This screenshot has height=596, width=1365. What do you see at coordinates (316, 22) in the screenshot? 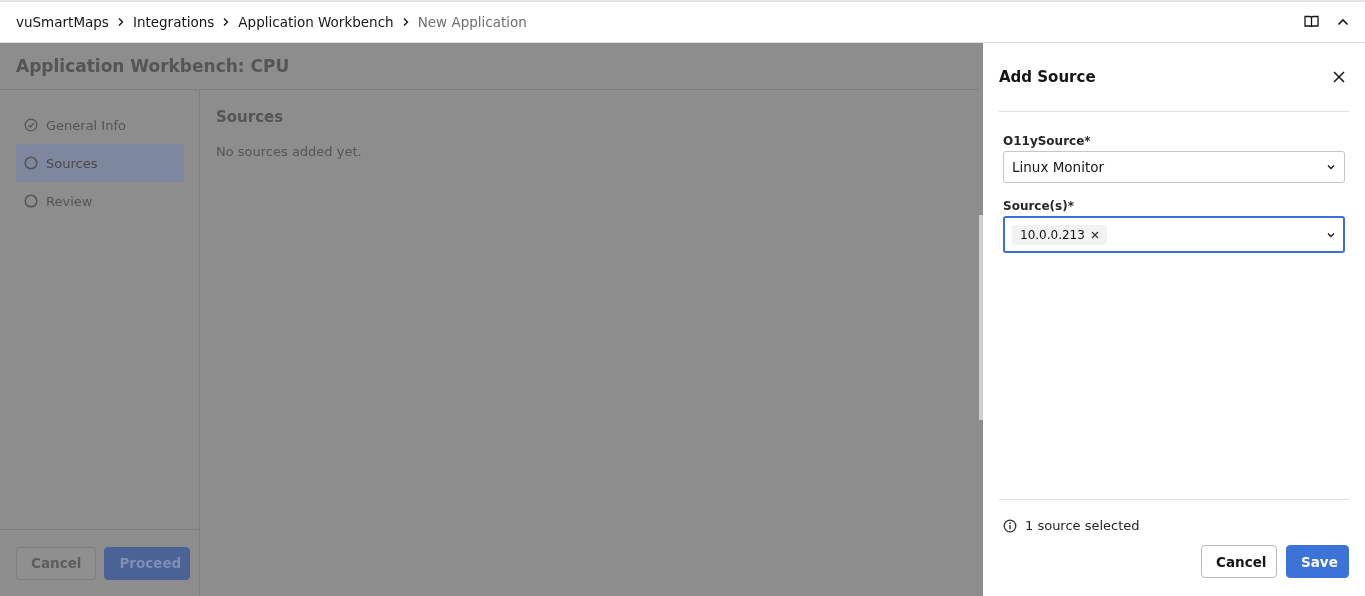
I see `breadcrumb-link: Application Workbench` at bounding box center [316, 22].